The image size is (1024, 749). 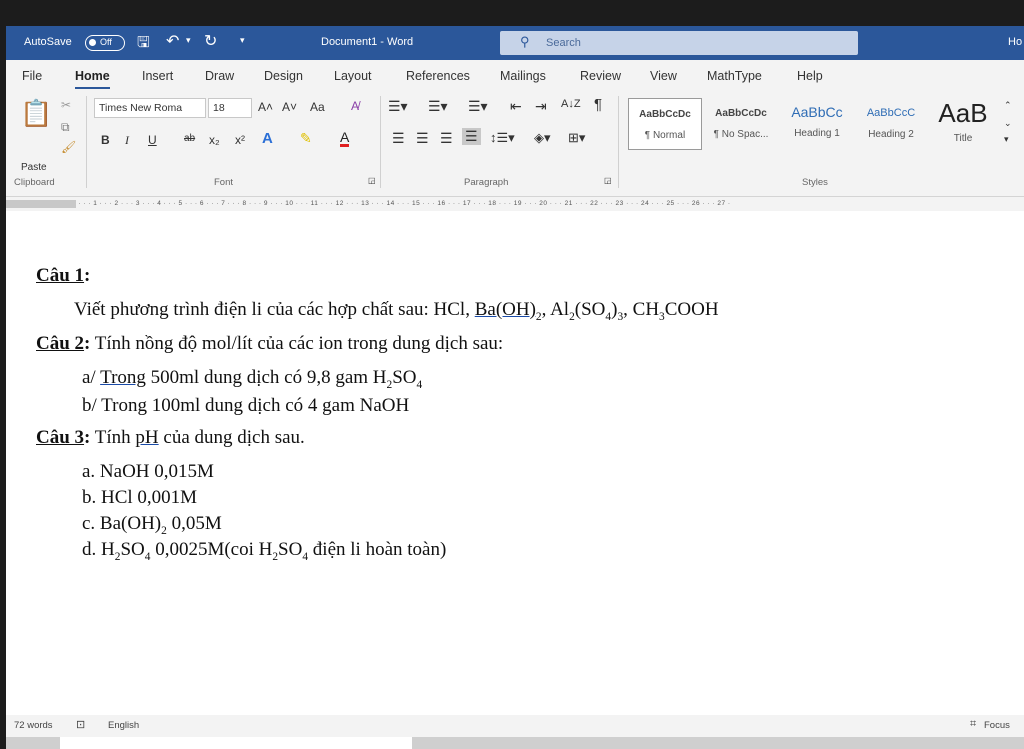 I want to click on bullets-icon: ☰▾, so click(x=398, y=106).